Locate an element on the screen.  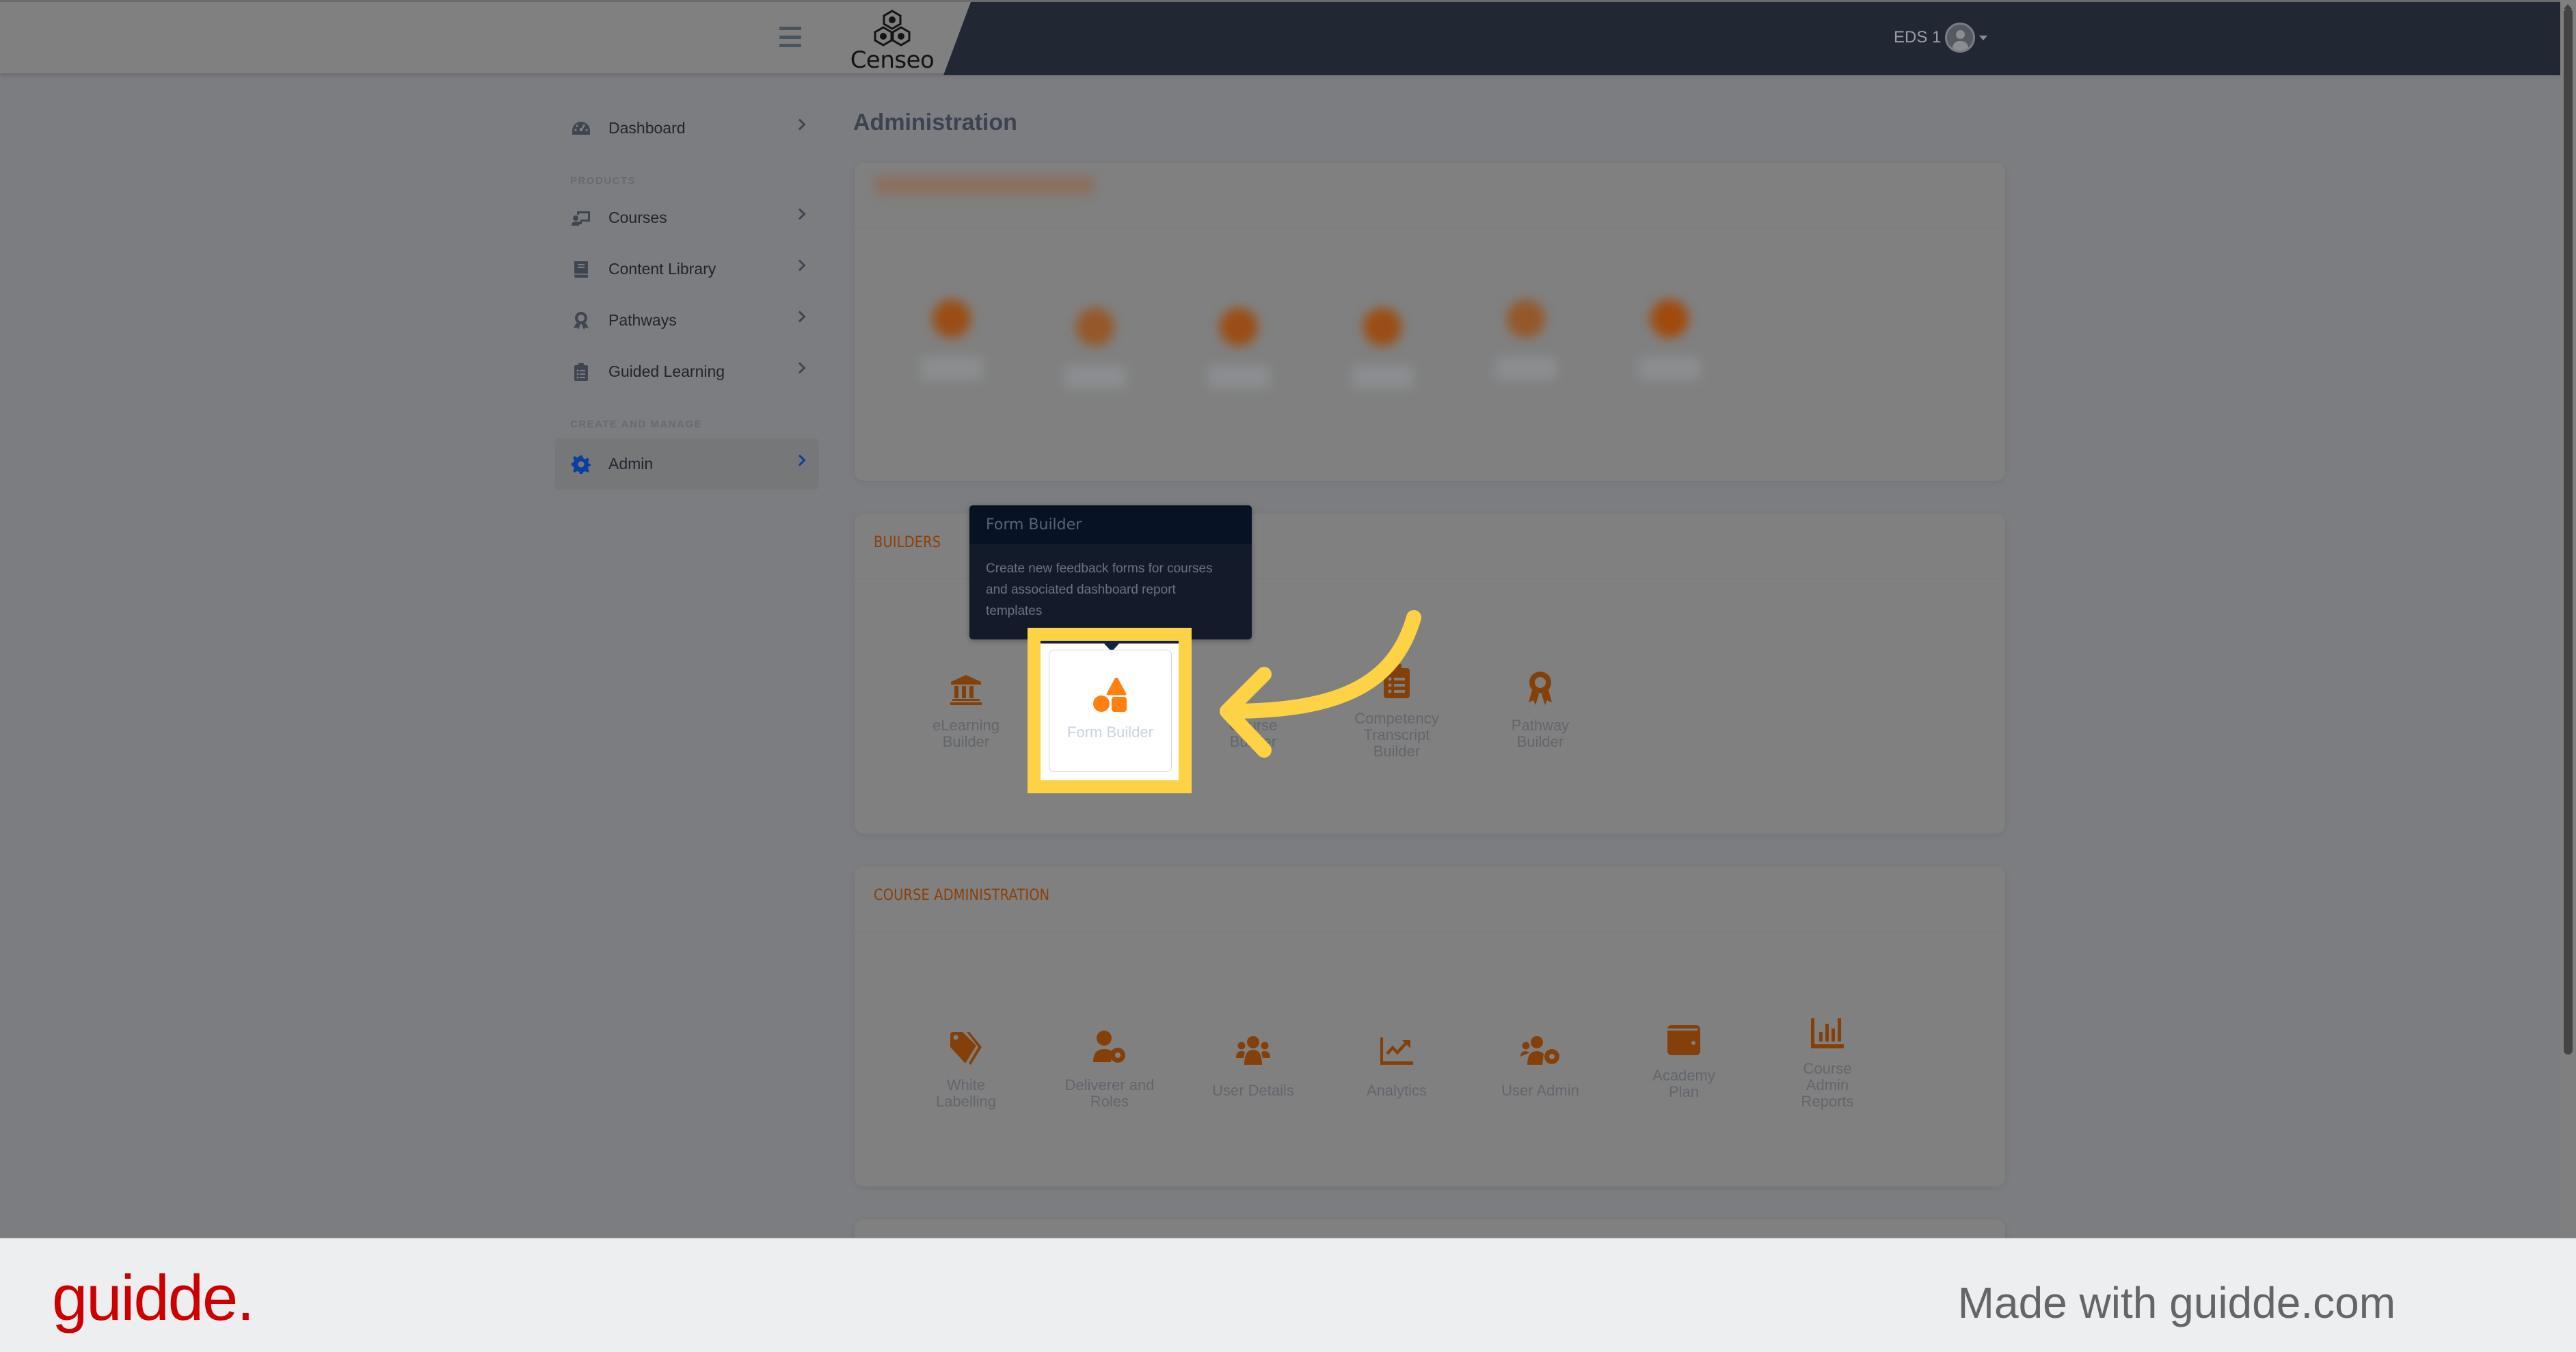
made-with-text: Made with guidde.com is located at coordinates (2177, 1302).